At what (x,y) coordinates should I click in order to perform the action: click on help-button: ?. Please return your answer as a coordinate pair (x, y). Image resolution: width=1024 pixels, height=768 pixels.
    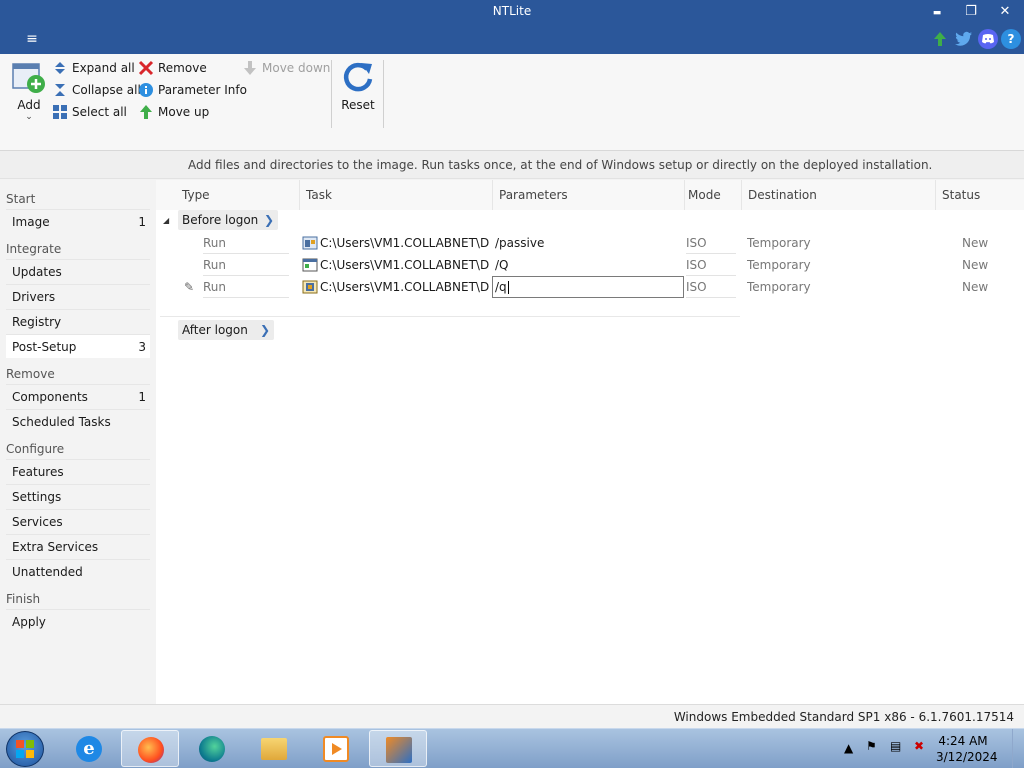
    Looking at the image, I should click on (1011, 39).